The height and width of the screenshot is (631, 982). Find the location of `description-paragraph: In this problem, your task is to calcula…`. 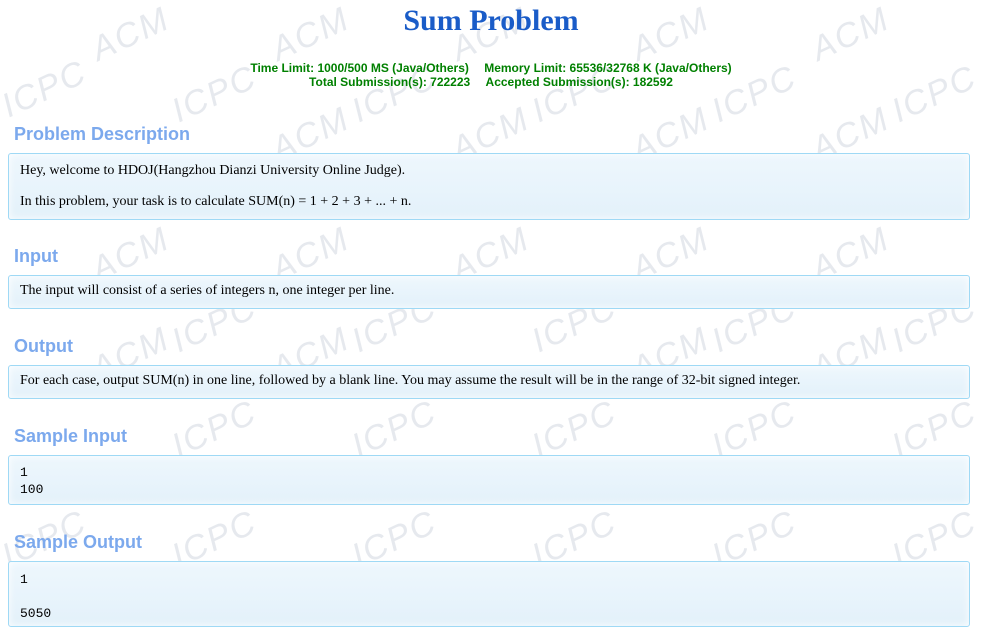

description-paragraph: In this problem, your task is to calcula… is located at coordinates (216, 201).